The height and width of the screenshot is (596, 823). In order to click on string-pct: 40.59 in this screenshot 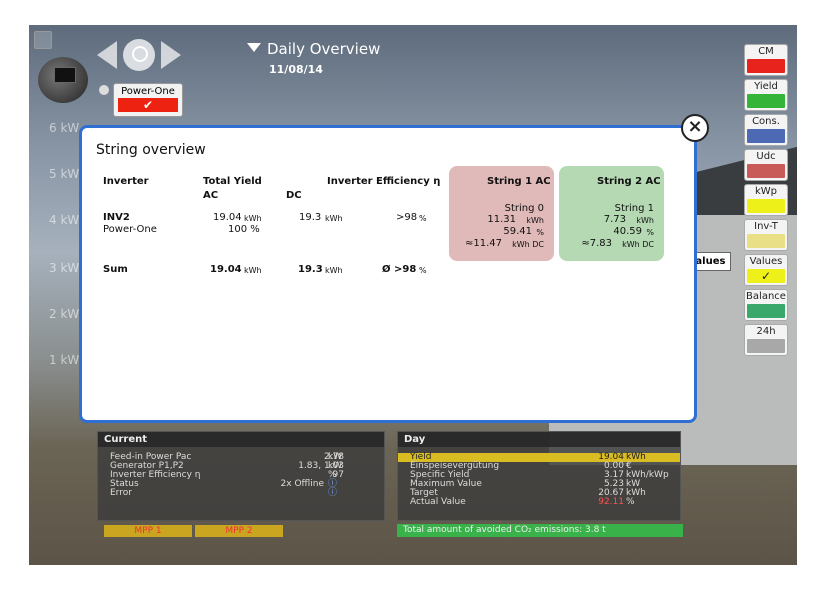, I will do `click(627, 231)`.